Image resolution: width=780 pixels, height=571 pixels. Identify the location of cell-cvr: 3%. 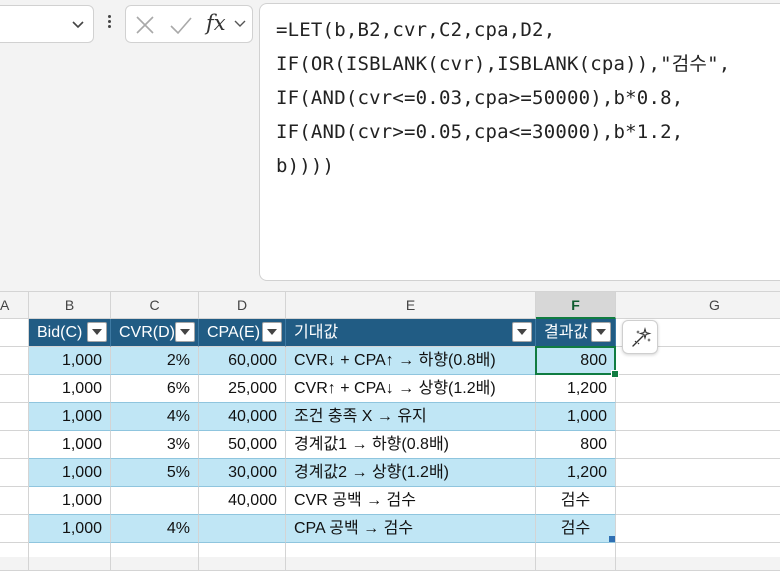
(155, 445).